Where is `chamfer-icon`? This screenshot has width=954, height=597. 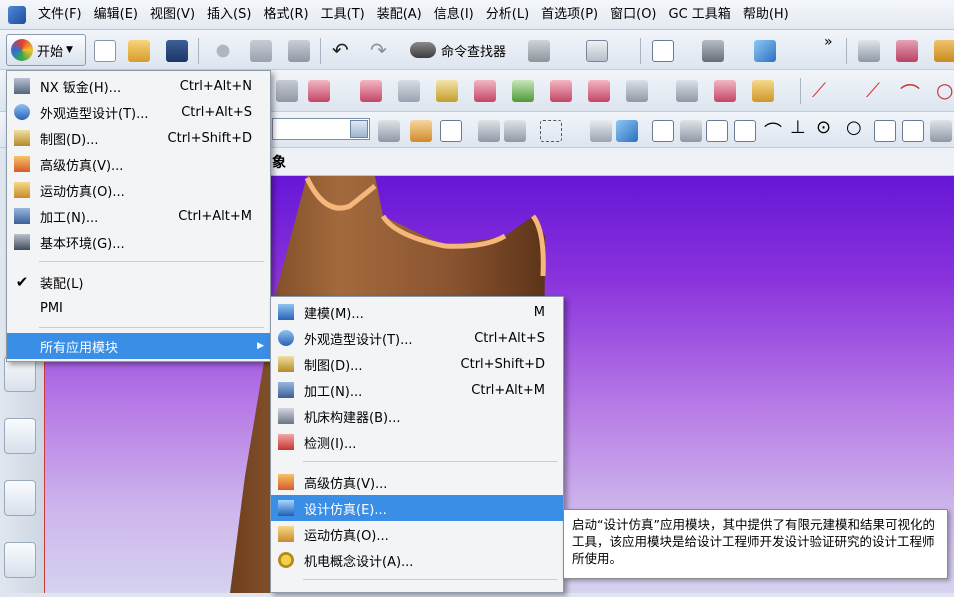 chamfer-icon is located at coordinates (319, 91).